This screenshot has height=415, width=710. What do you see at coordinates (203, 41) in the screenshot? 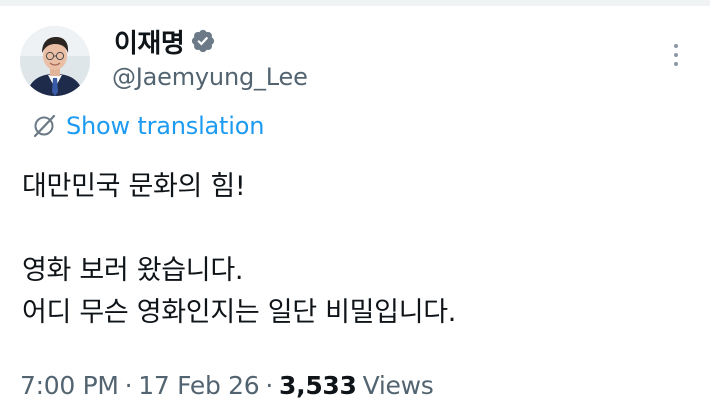
I see `verified-badge-icon` at bounding box center [203, 41].